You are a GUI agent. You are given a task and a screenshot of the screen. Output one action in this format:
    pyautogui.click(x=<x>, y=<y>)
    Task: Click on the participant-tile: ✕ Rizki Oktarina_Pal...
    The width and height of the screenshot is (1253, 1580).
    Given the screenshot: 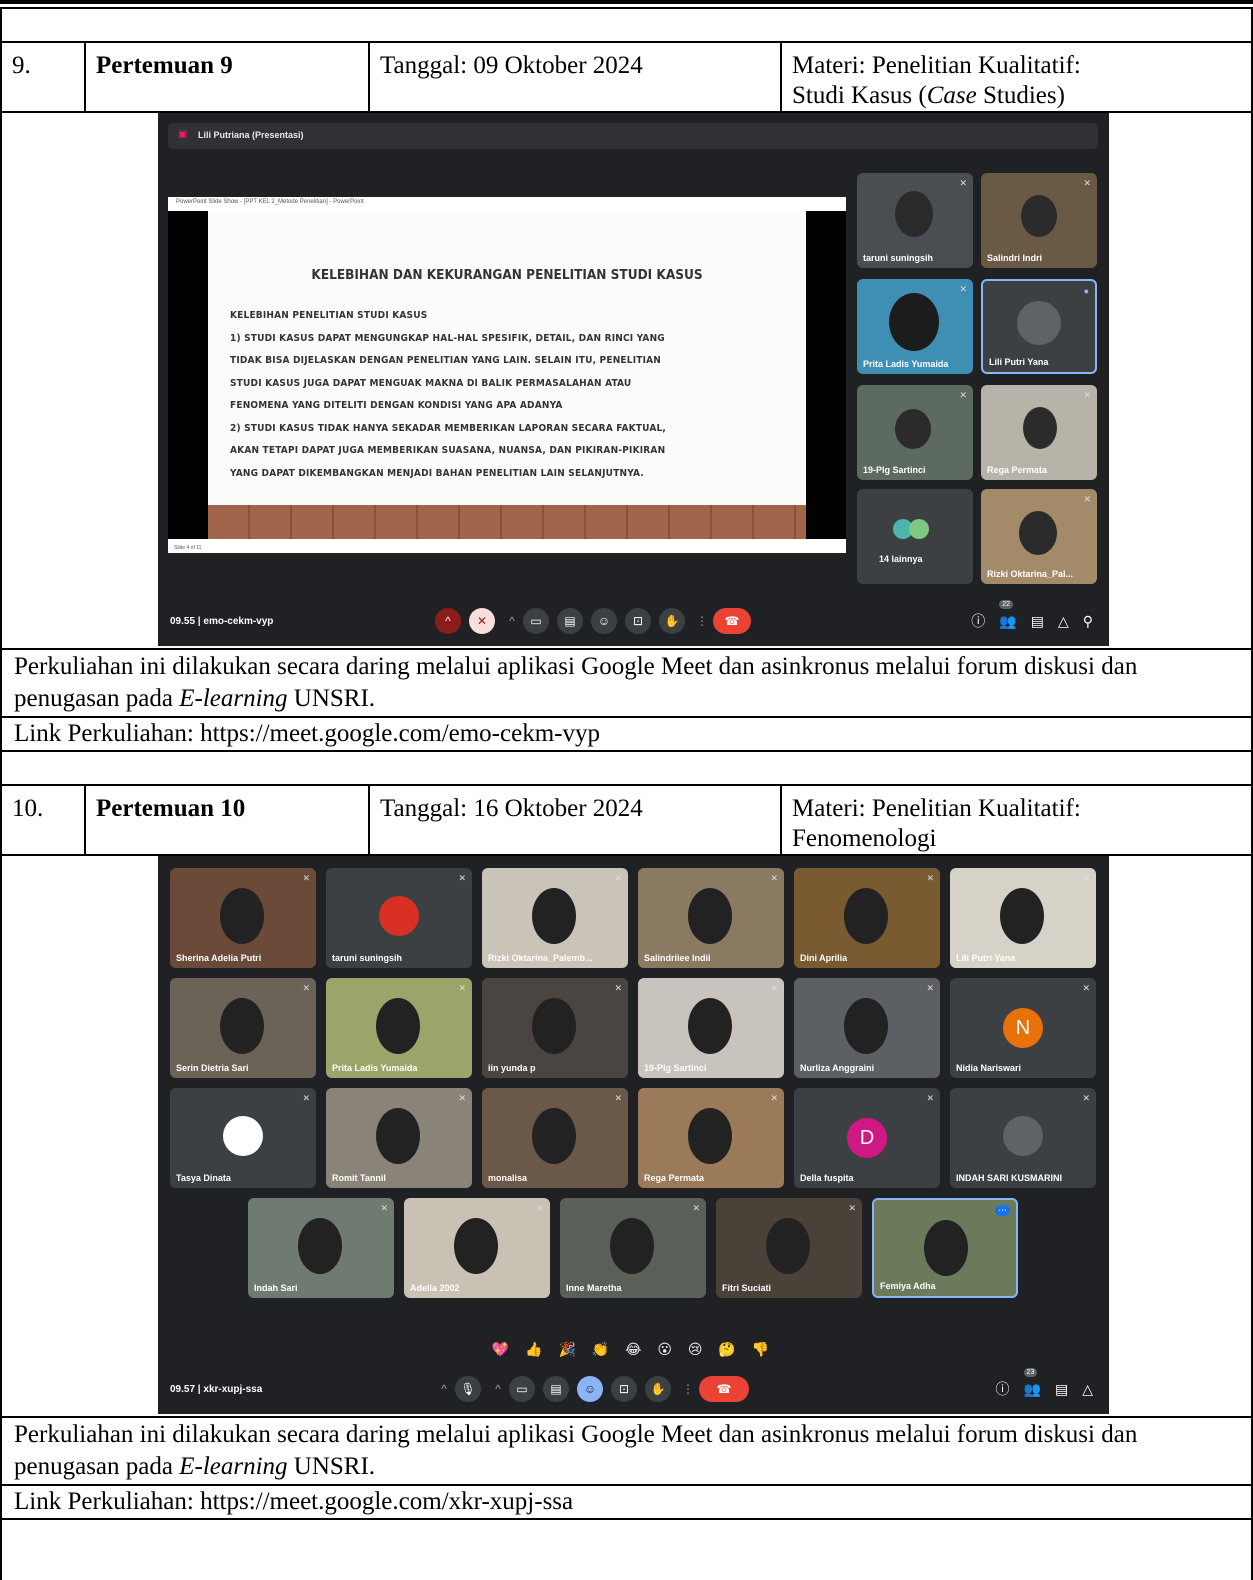 What is the action you would take?
    pyautogui.click(x=1039, y=536)
    